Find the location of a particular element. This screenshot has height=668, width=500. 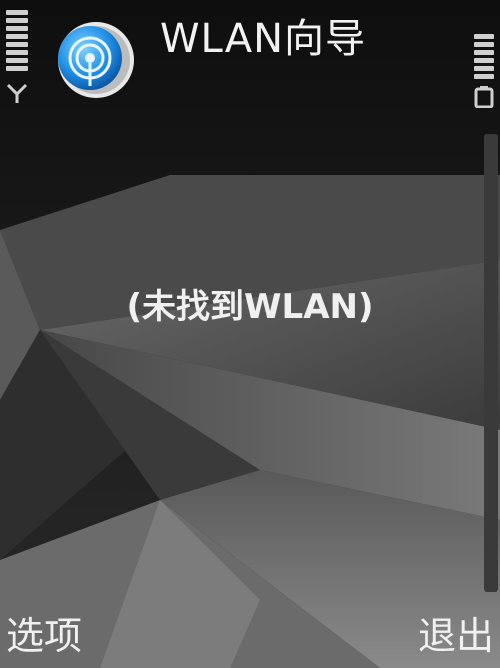

options-softkey: 选项 is located at coordinates (44, 636).